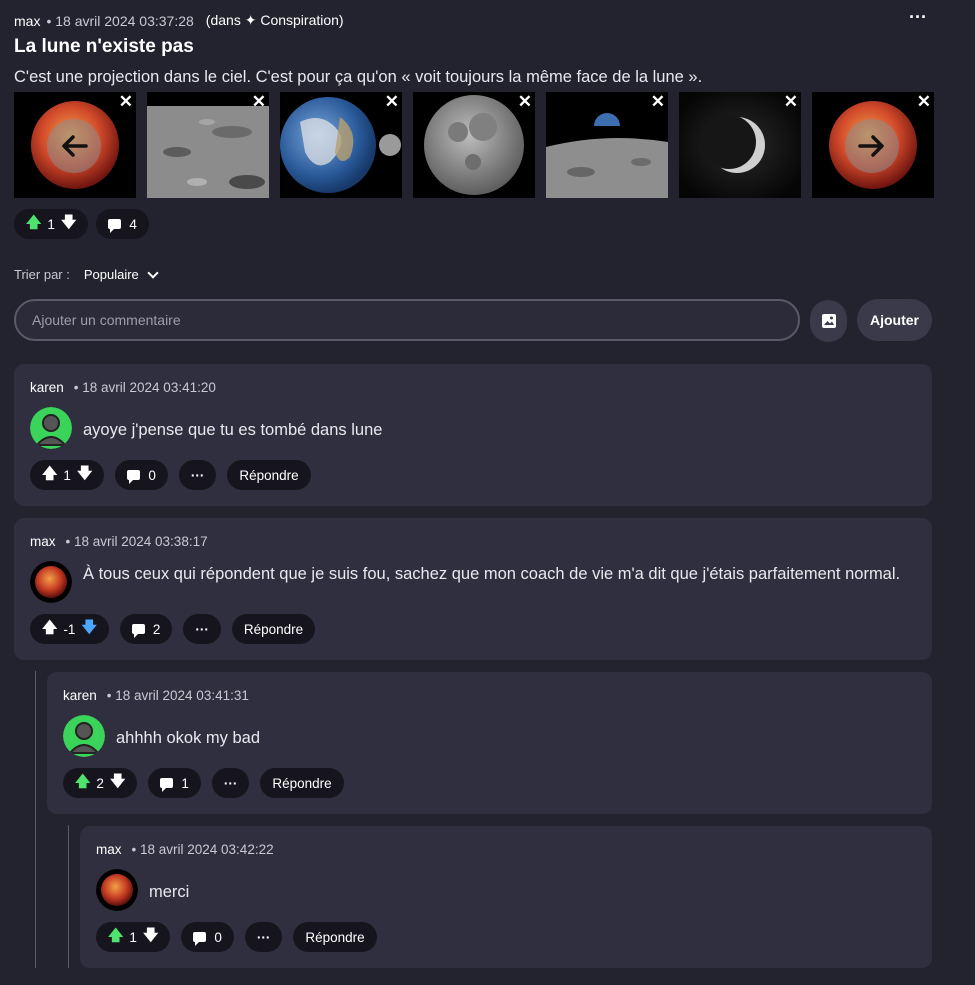  What do you see at coordinates (740, 145) in the screenshot?
I see `gallery-image-crescent-moon: ✕` at bounding box center [740, 145].